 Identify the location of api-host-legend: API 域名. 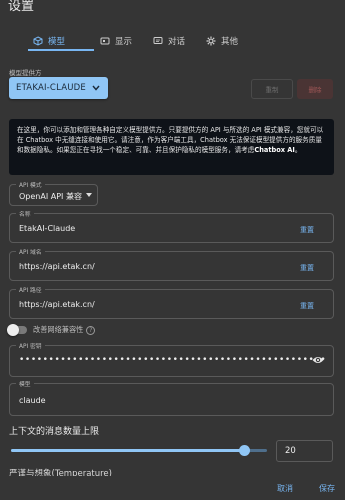
(30, 251).